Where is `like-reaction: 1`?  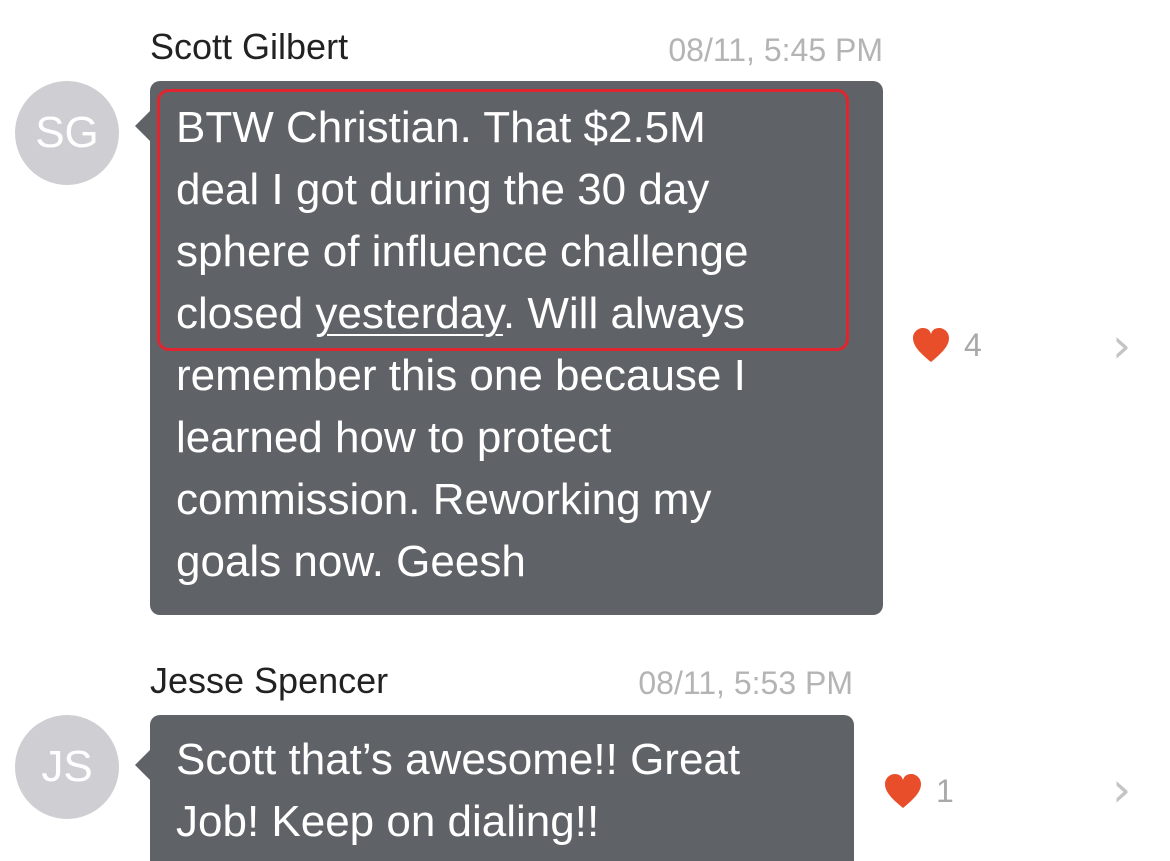 like-reaction: 1 is located at coordinates (919, 791).